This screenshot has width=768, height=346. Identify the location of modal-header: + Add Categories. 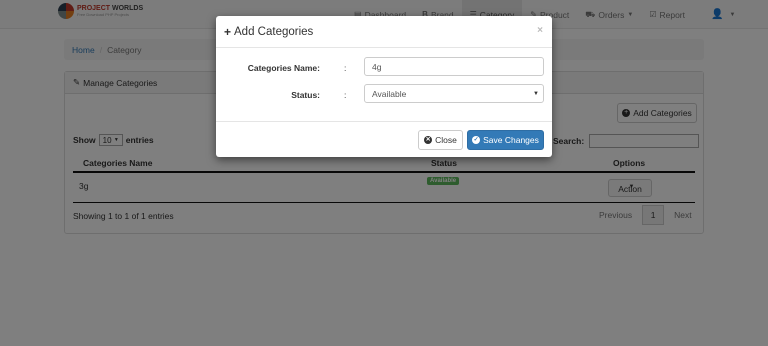
(384, 32).